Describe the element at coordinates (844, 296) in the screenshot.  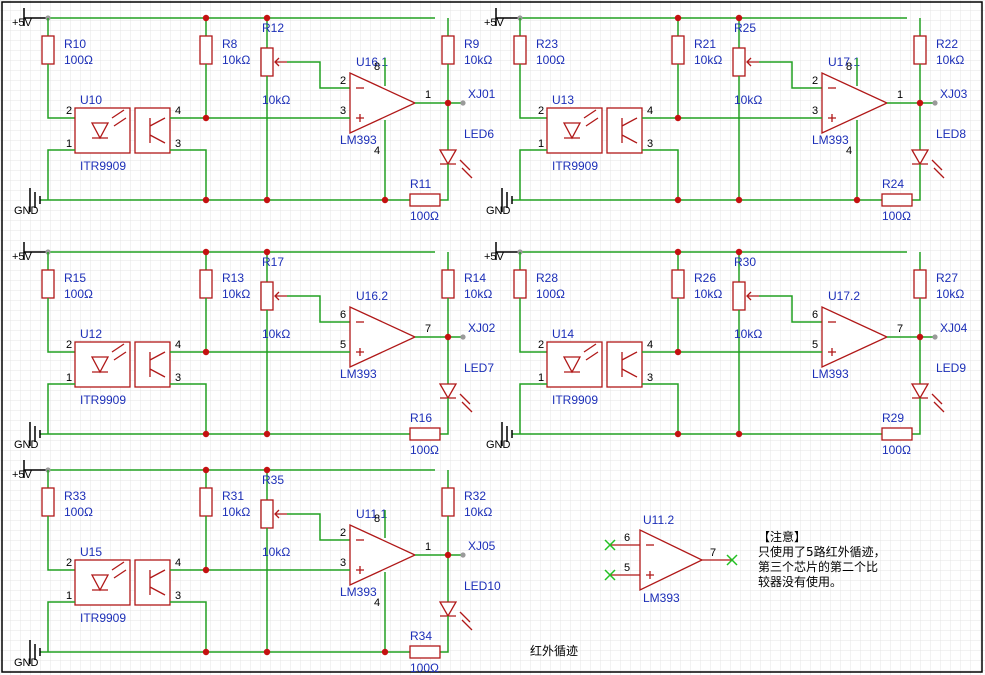
I see `comparator-ref: U17.2` at that location.